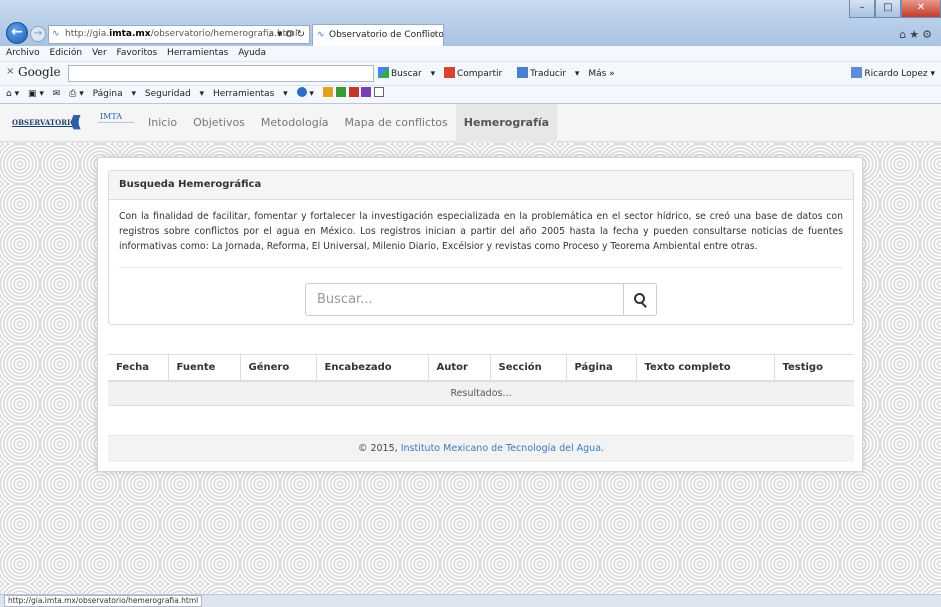 The image size is (941, 607). I want to click on col-seccion: Sección, so click(528, 368).